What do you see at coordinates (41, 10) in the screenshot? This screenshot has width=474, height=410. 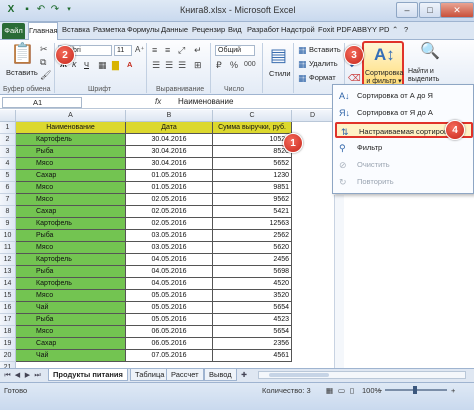 I see `undo-icon: ↶` at bounding box center [41, 10].